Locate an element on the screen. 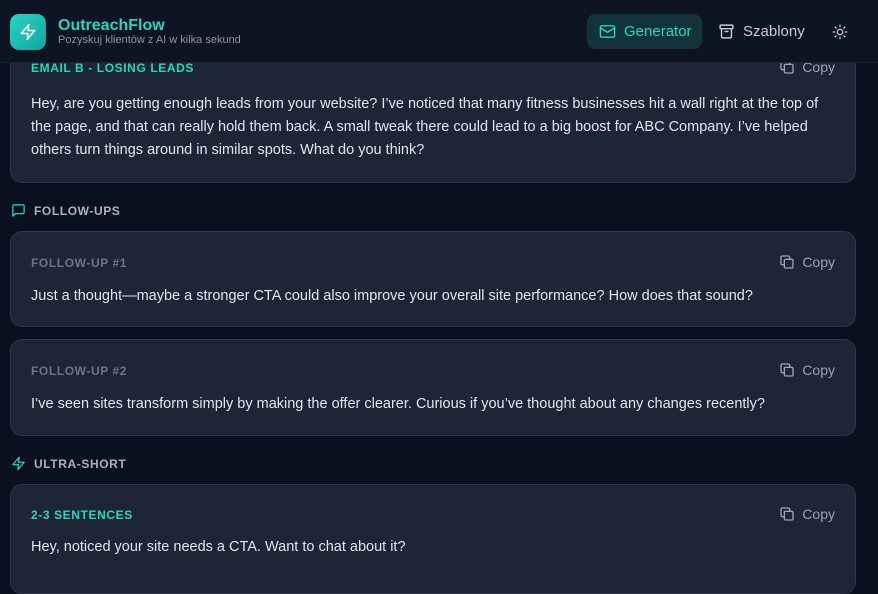 The image size is (878, 594). ultra-short-heading-label: ULTRA-SHORT is located at coordinates (80, 463).